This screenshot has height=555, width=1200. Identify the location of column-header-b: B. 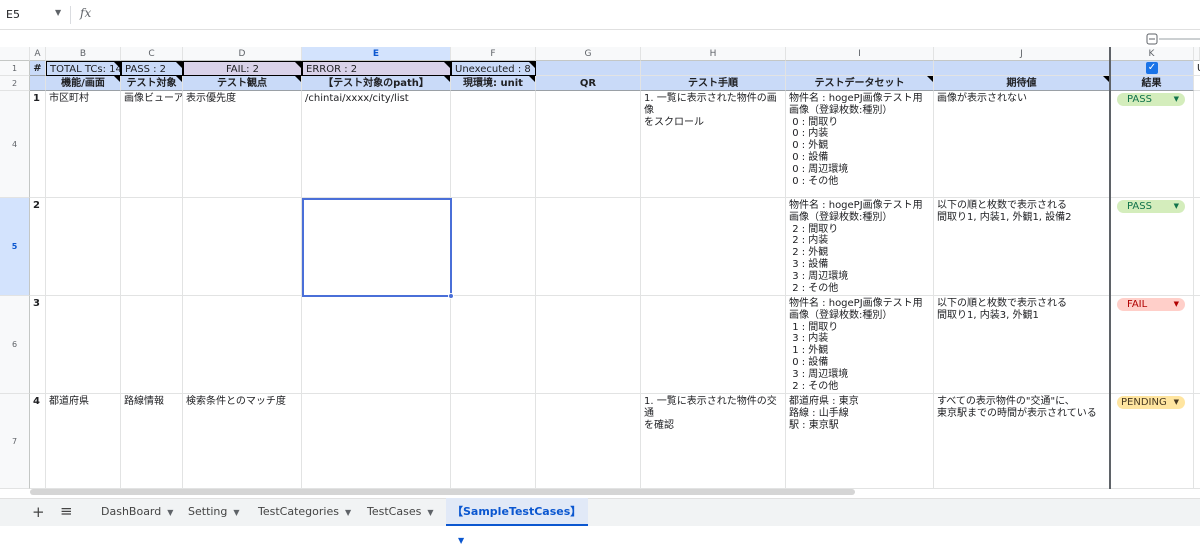
(83, 54).